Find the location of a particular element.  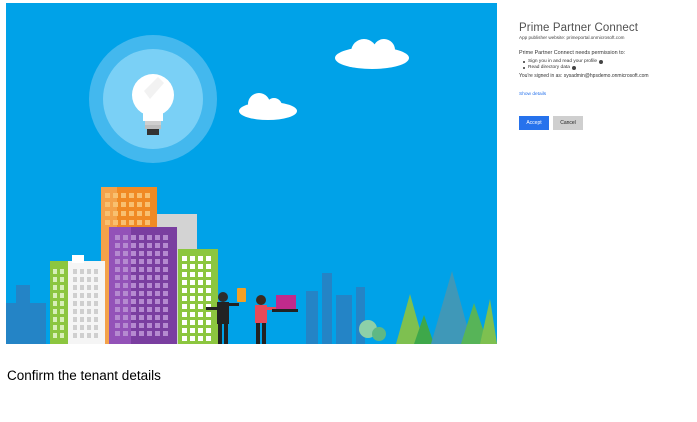

permission-label: Sign you in and read your profile is located at coordinates (563, 61).